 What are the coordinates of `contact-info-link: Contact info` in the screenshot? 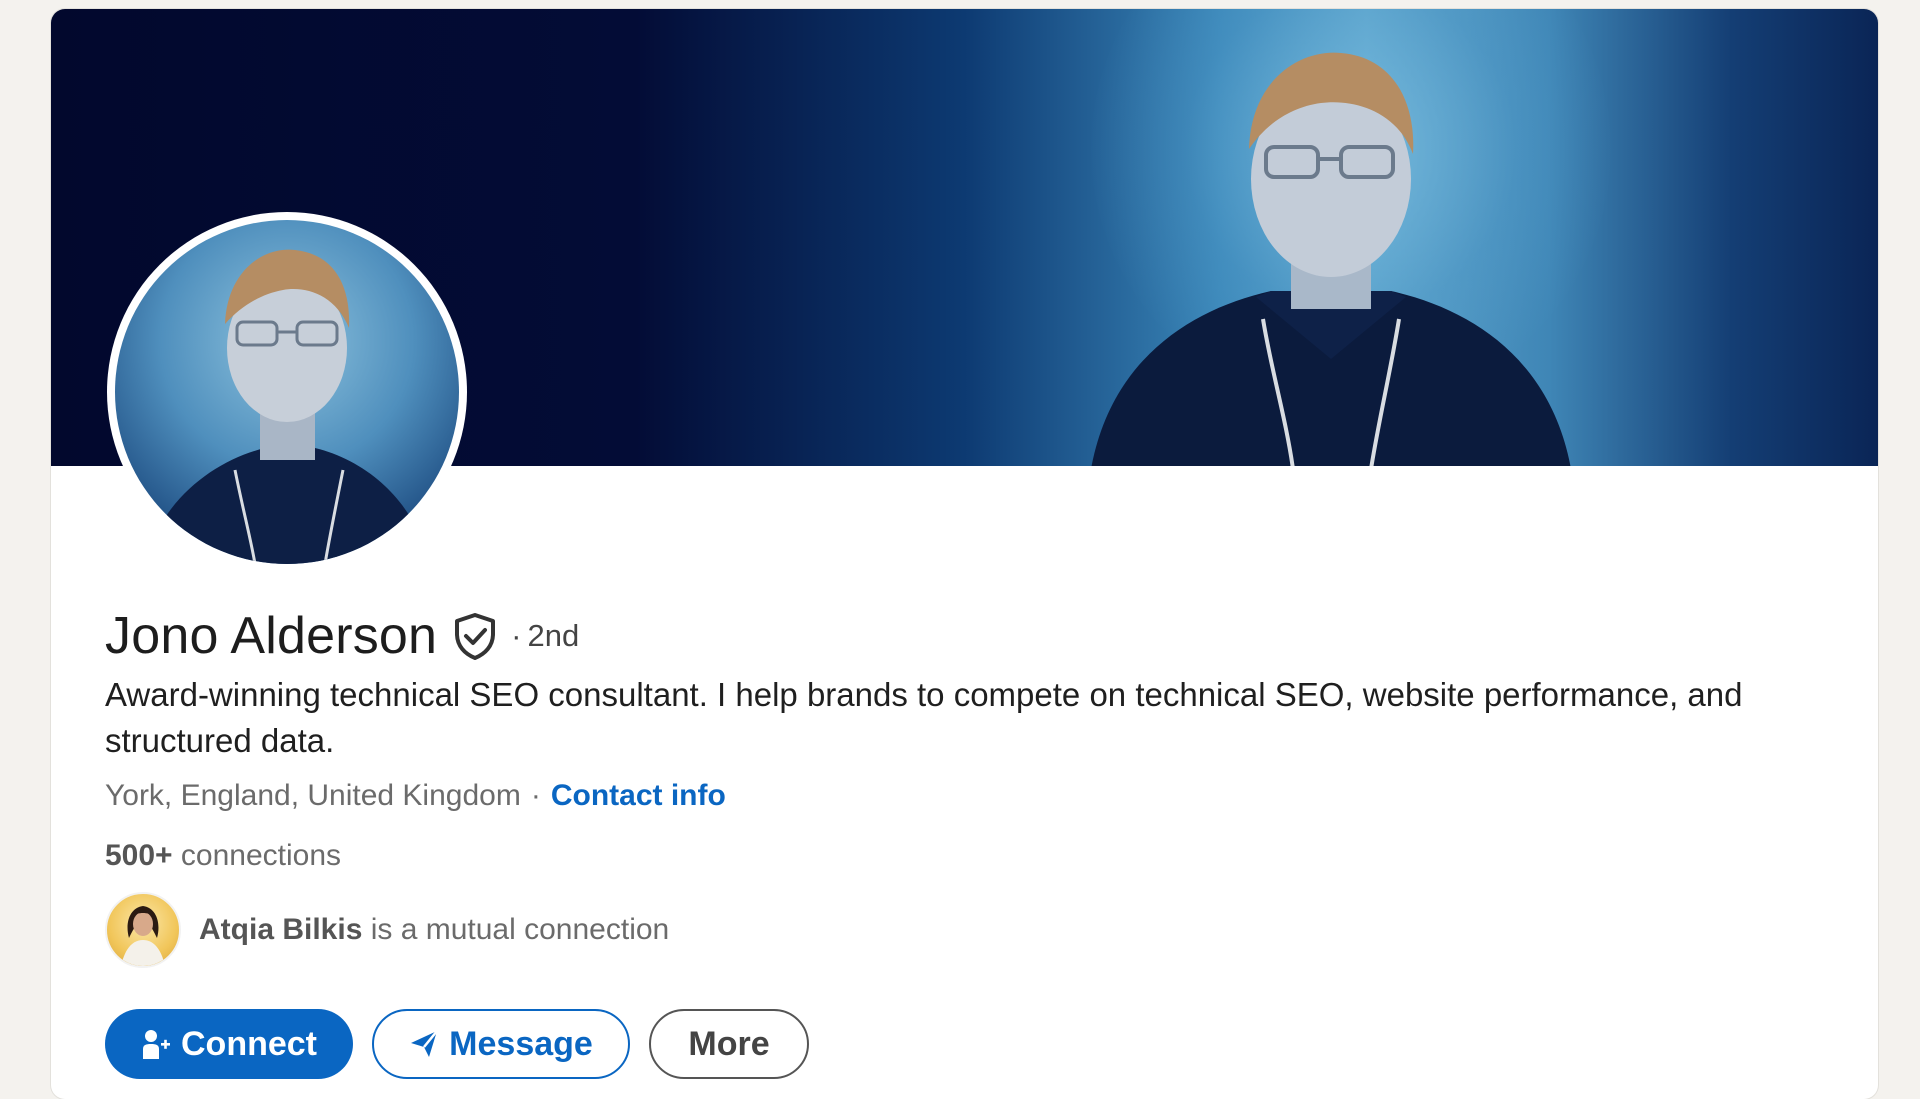 It's located at (638, 796).